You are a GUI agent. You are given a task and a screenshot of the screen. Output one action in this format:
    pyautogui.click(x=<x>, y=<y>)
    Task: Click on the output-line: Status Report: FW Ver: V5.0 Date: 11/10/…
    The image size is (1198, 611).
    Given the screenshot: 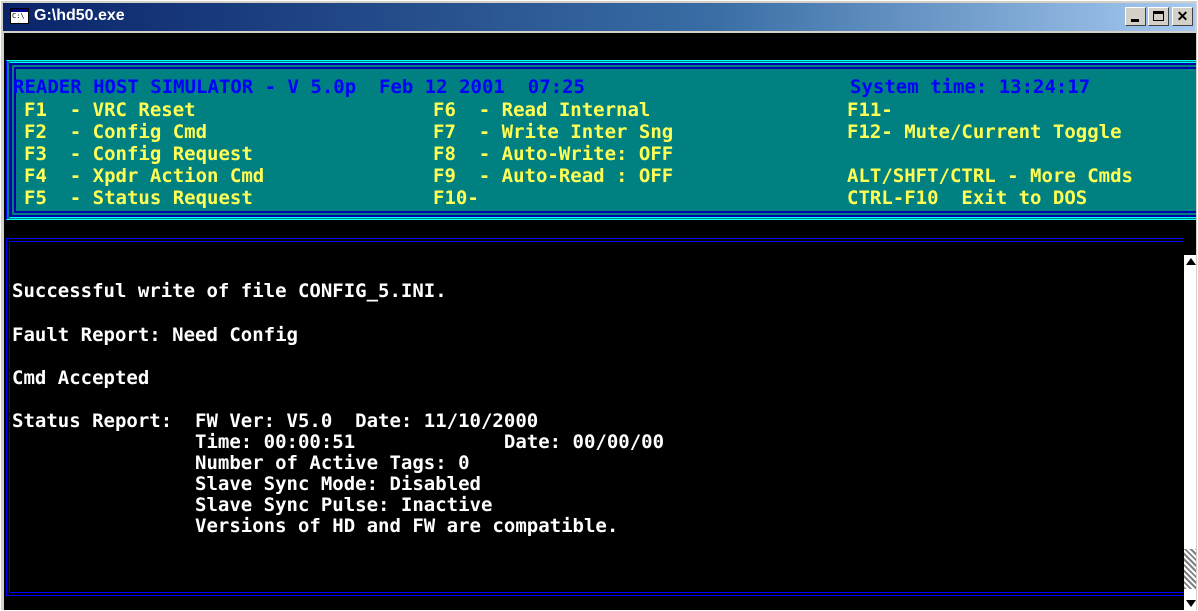 What is the action you would take?
    pyautogui.click(x=275, y=421)
    